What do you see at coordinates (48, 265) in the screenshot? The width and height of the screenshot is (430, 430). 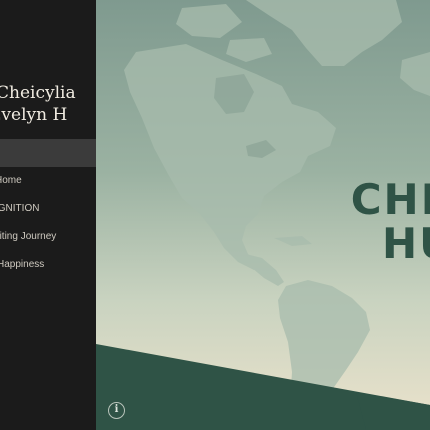 I see `nav-item-happiness: Happiness` at bounding box center [48, 265].